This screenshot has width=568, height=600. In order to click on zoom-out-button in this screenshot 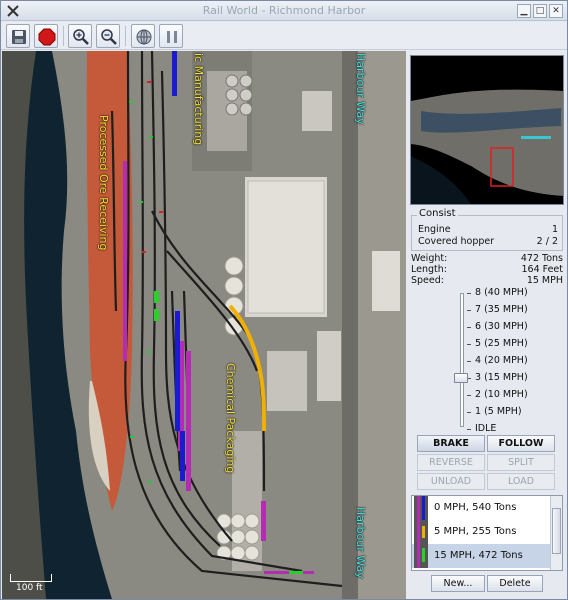, I will do `click(108, 36)`.